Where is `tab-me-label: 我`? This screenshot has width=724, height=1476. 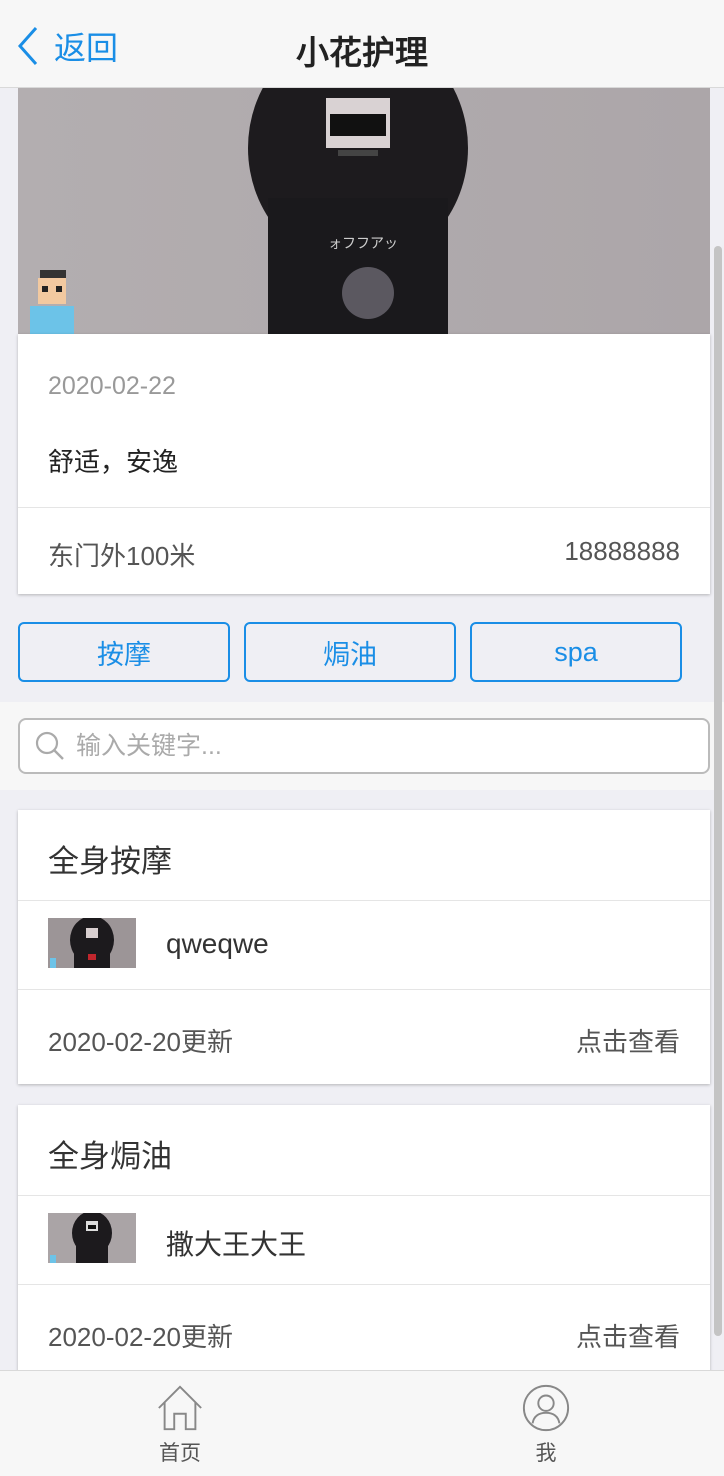
tab-me-label: 我 is located at coordinates (546, 1453).